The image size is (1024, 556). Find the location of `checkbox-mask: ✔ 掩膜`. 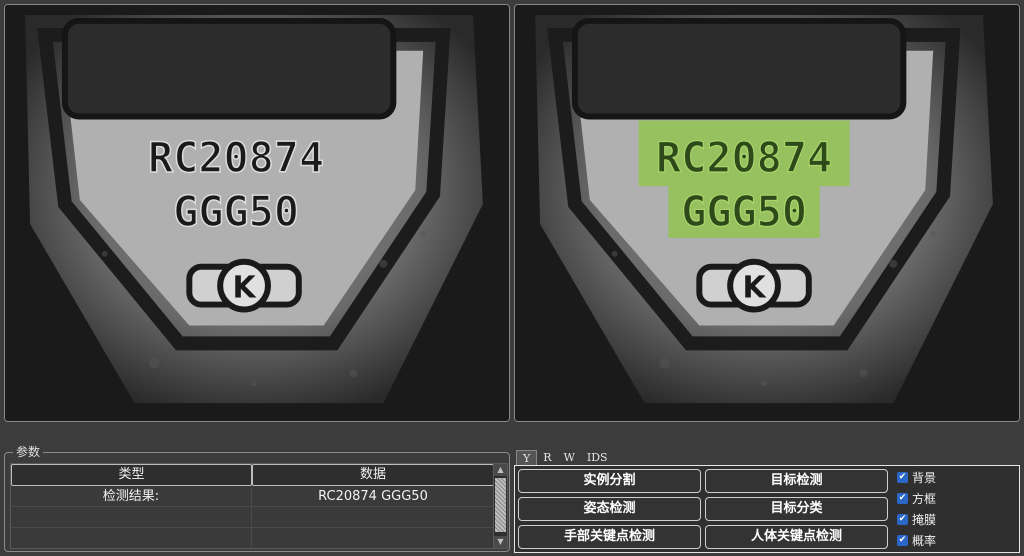

checkbox-mask: ✔ 掩膜 is located at coordinates (916, 519).